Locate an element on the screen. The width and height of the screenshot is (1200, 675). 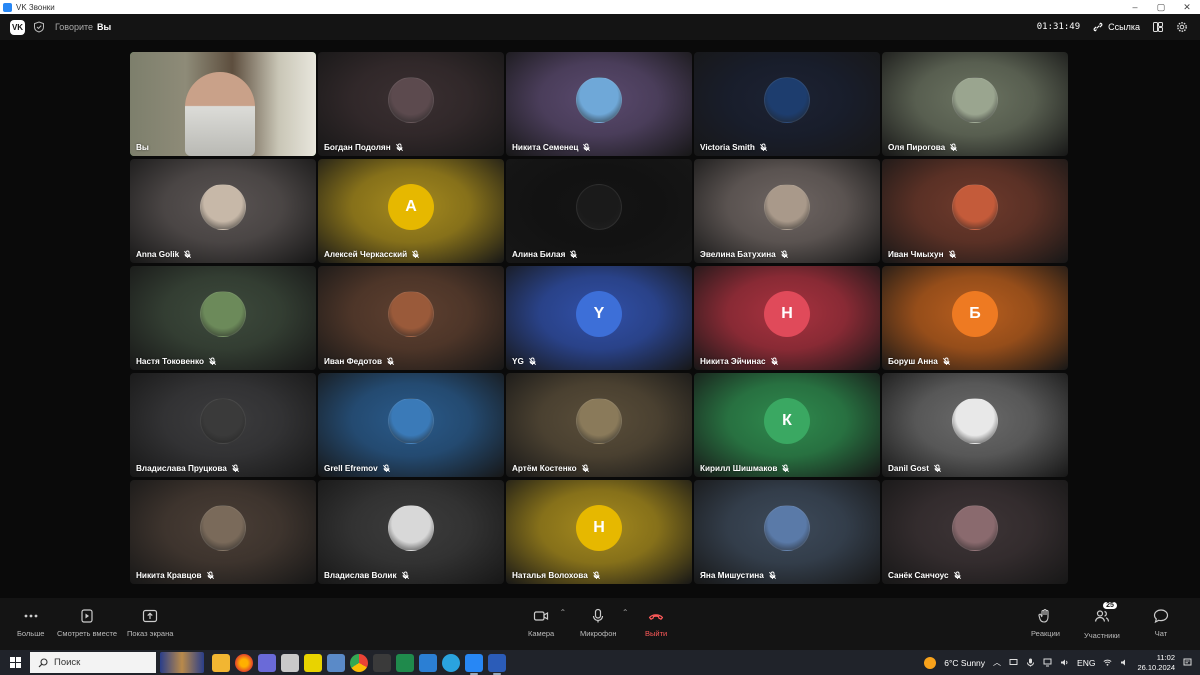
participant-name: Яна Мишустина is located at coordinates (732, 575).